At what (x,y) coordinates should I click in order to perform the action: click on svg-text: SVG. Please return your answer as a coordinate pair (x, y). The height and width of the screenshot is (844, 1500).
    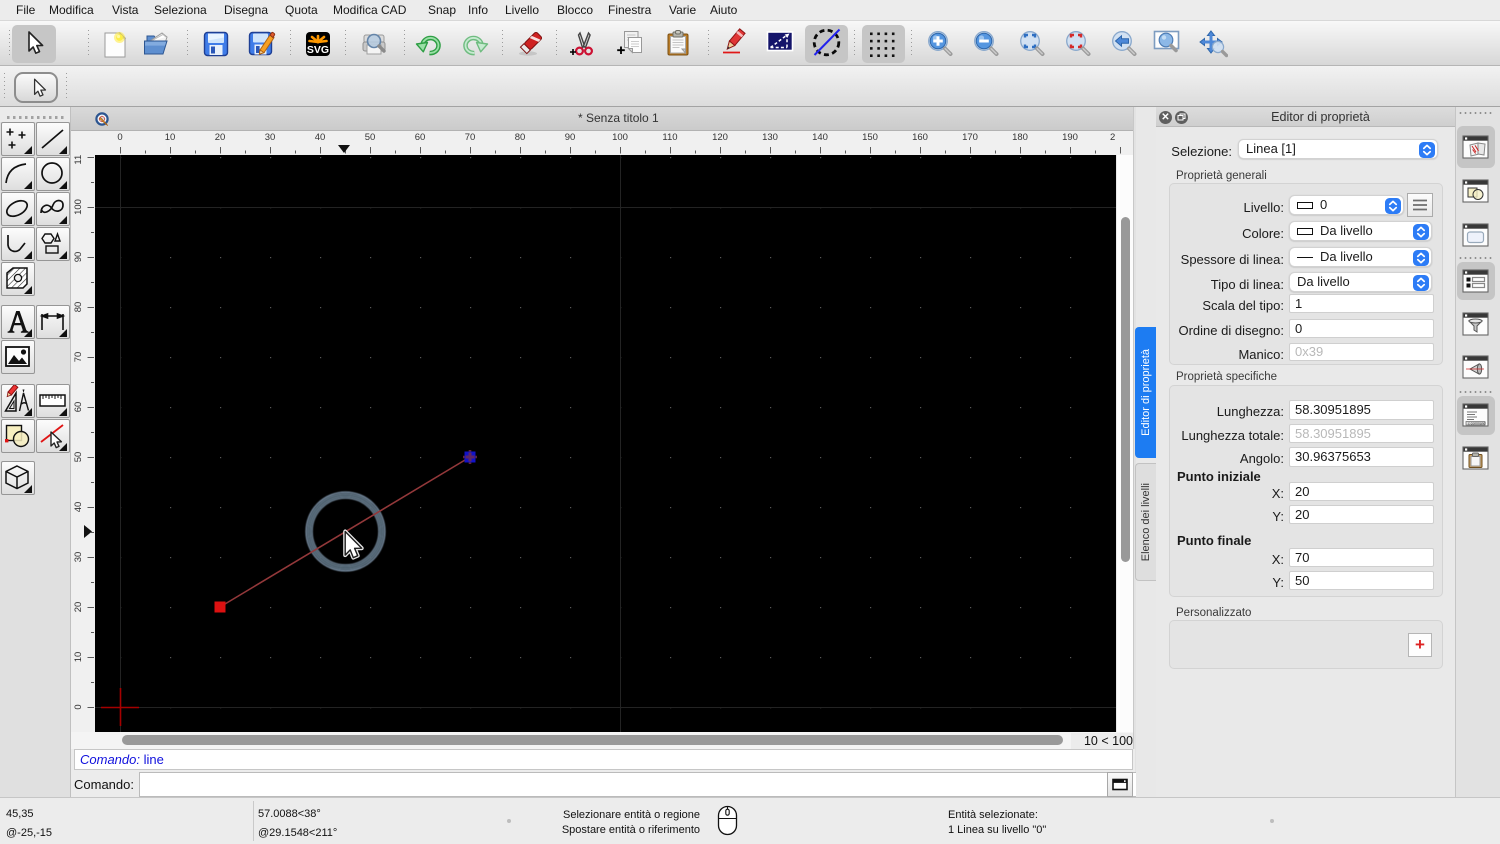
    Looking at the image, I should click on (318, 50).